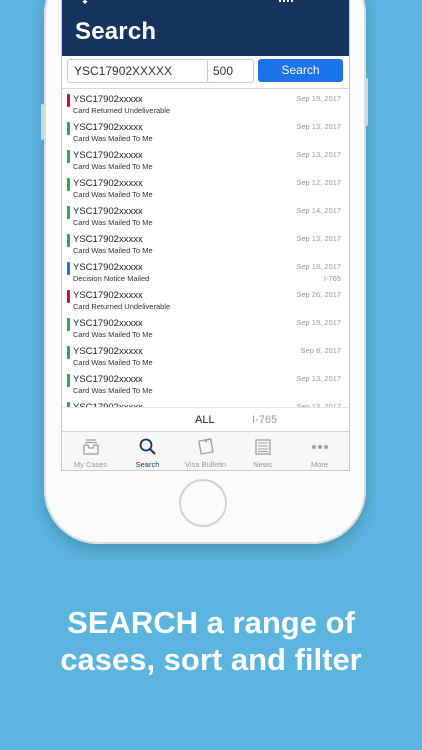 This screenshot has height=750, width=422. I want to click on filter-all-tab: ALL, so click(205, 420).